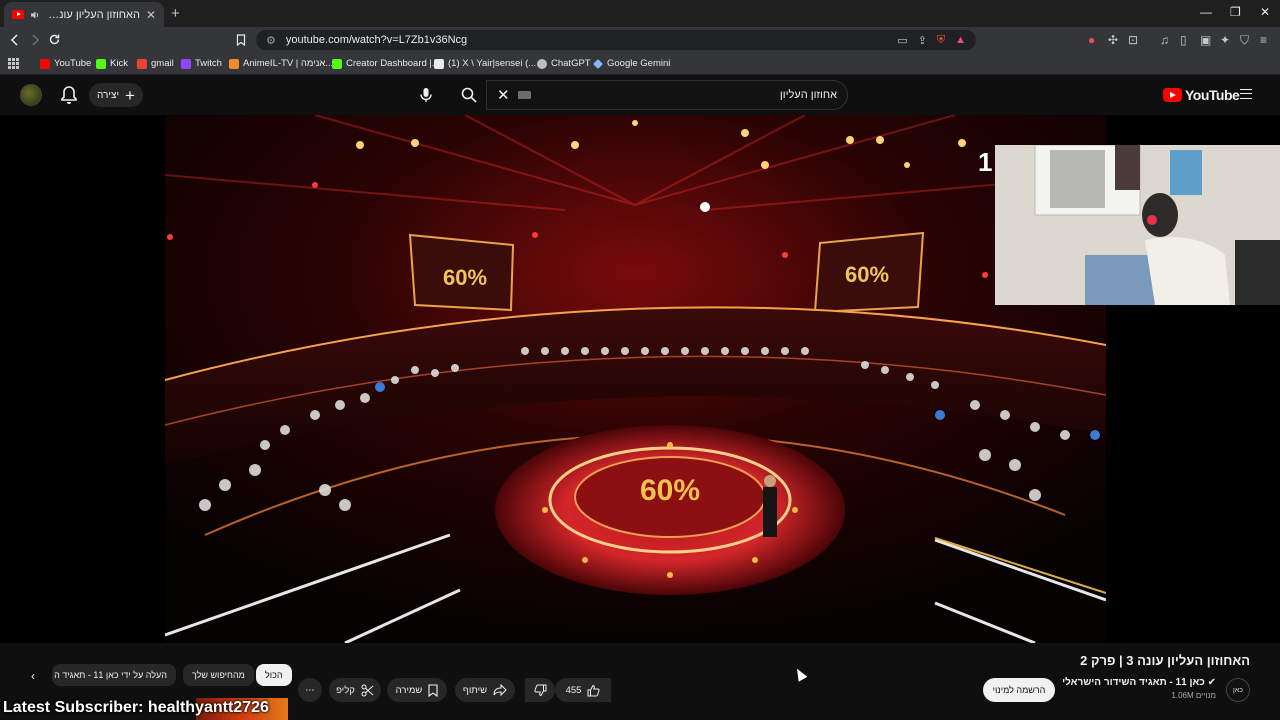  I want to click on latest-subscriber-overlay: Latest Subscriber: healthyantt2726, so click(136, 707).